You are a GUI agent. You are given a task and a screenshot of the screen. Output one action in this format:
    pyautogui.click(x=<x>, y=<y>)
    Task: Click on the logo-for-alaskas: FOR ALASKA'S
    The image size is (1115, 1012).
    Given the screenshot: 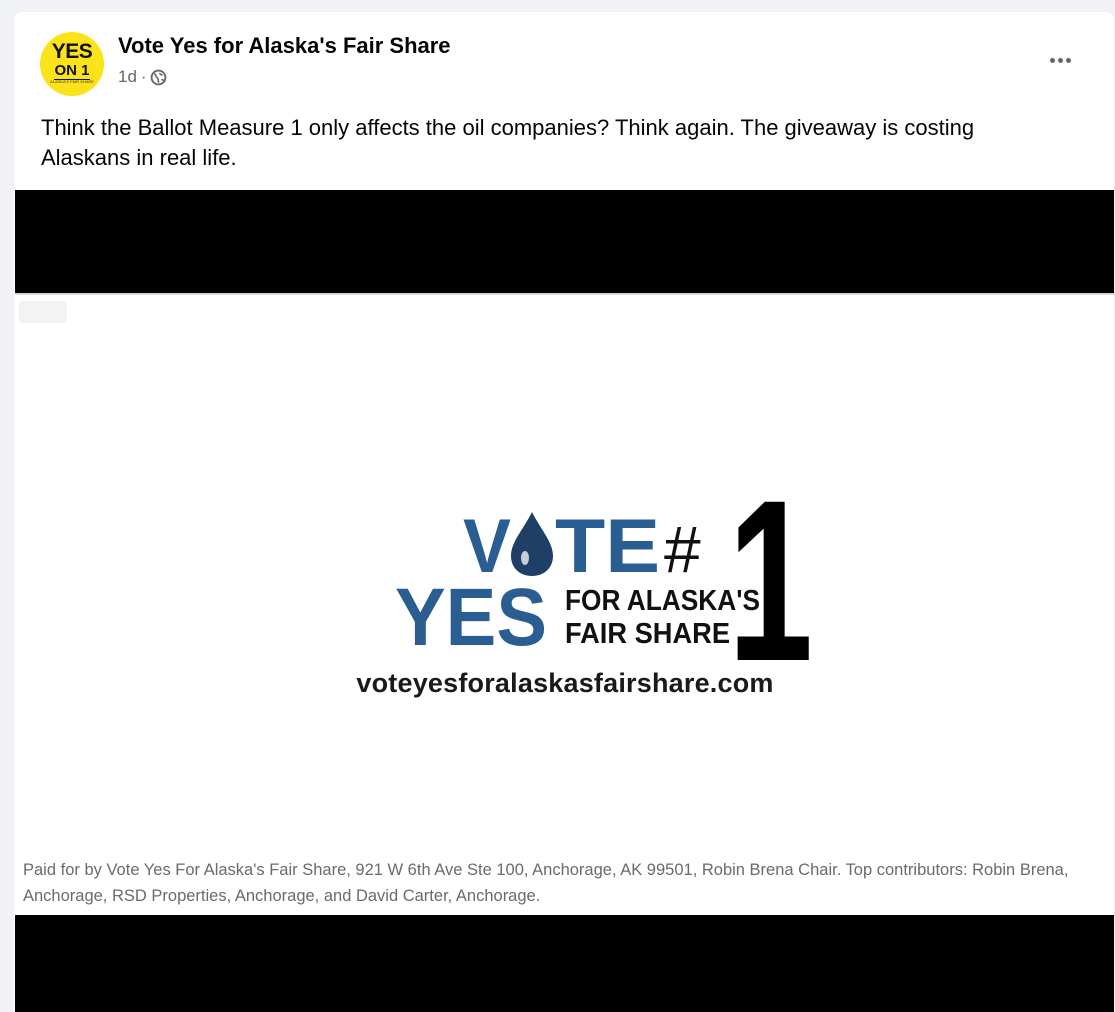 What is the action you would take?
    pyautogui.click(x=662, y=601)
    